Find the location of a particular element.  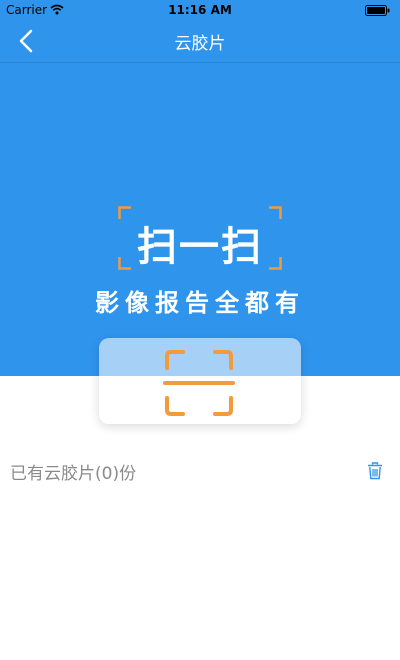

scan-frame-icon is located at coordinates (199, 383).